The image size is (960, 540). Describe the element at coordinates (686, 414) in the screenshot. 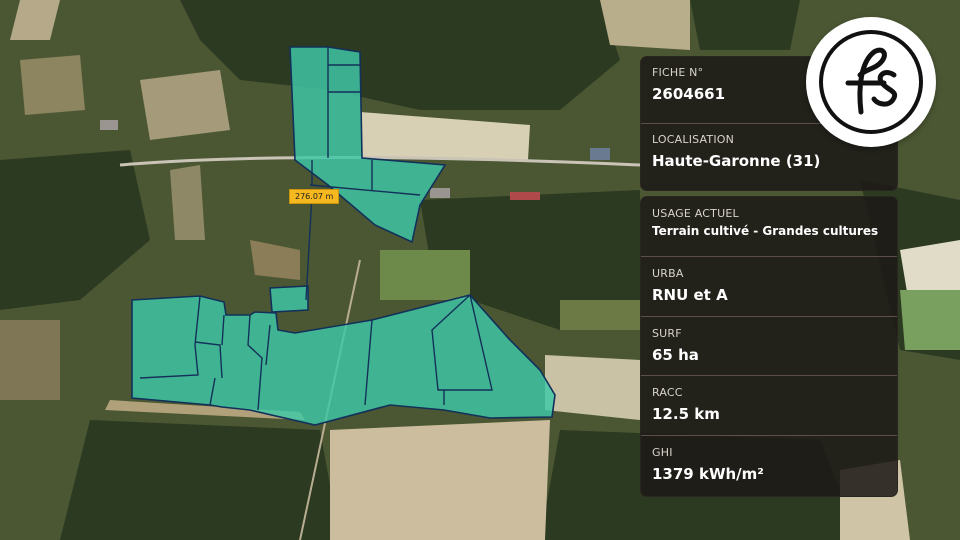

I see `racc-value: 12.5 km` at that location.